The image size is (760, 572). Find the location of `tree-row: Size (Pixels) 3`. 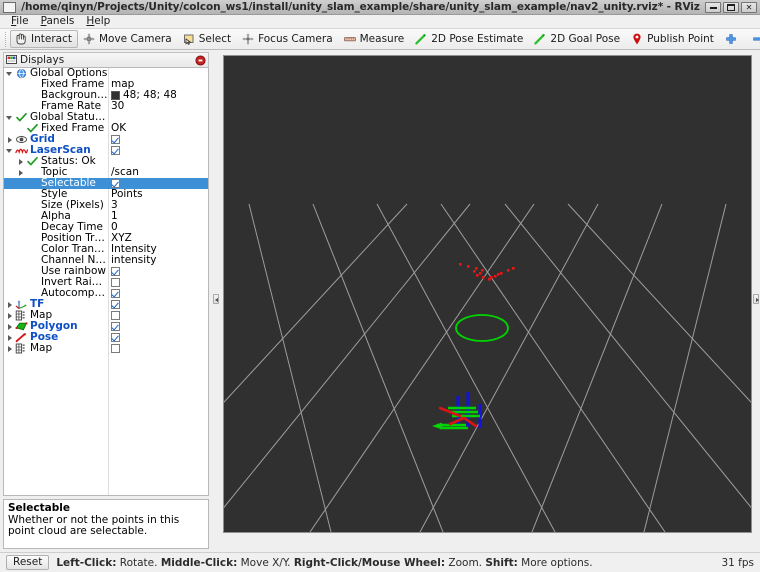

tree-row: Size (Pixels) 3 is located at coordinates (106, 205).